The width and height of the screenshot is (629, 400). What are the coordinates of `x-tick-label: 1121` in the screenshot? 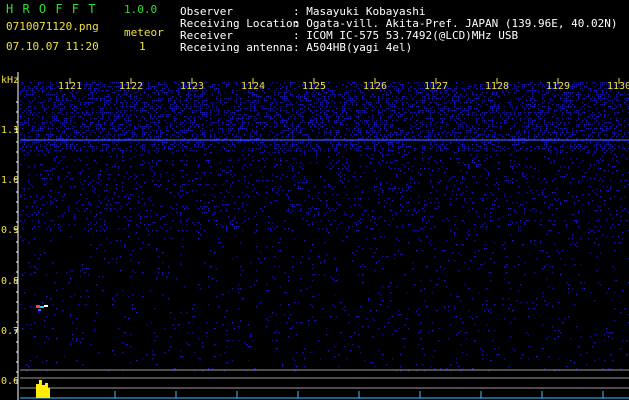 It's located at (70, 86).